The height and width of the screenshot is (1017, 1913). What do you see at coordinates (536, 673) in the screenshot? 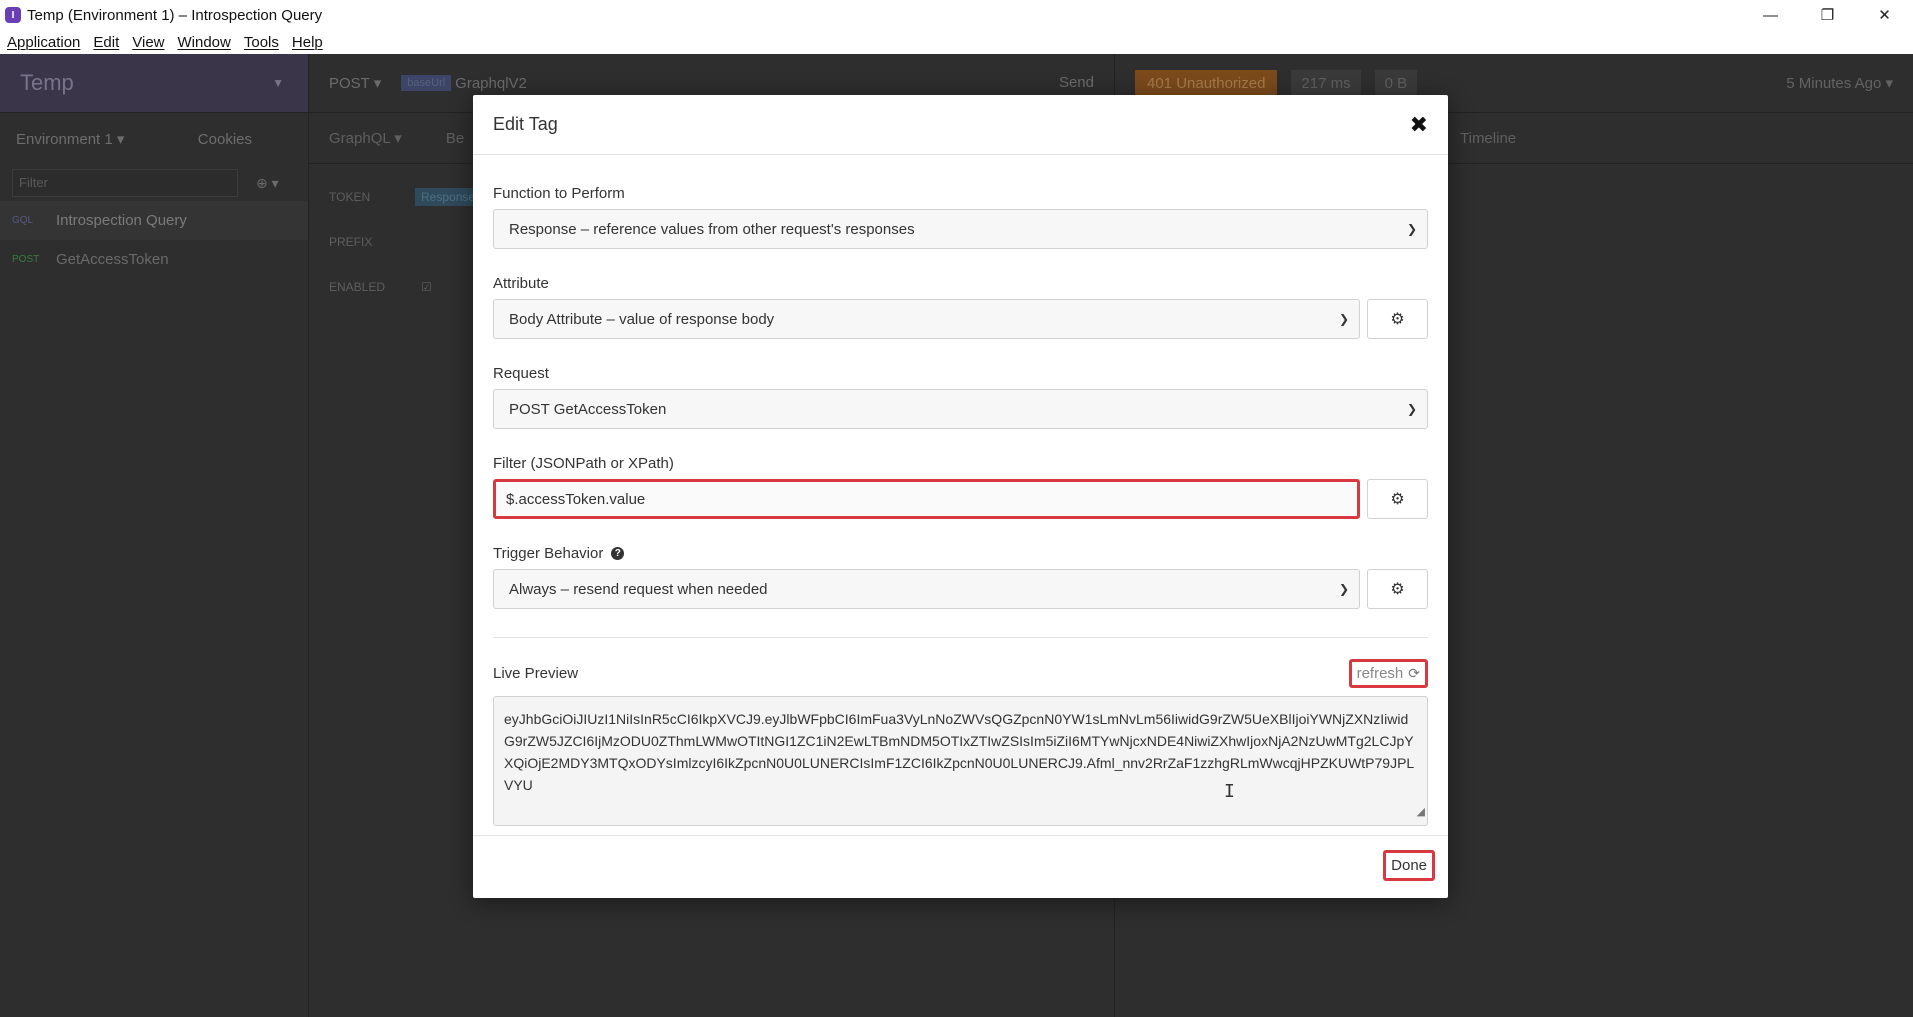
I see `live-preview-label: Live Preview` at bounding box center [536, 673].